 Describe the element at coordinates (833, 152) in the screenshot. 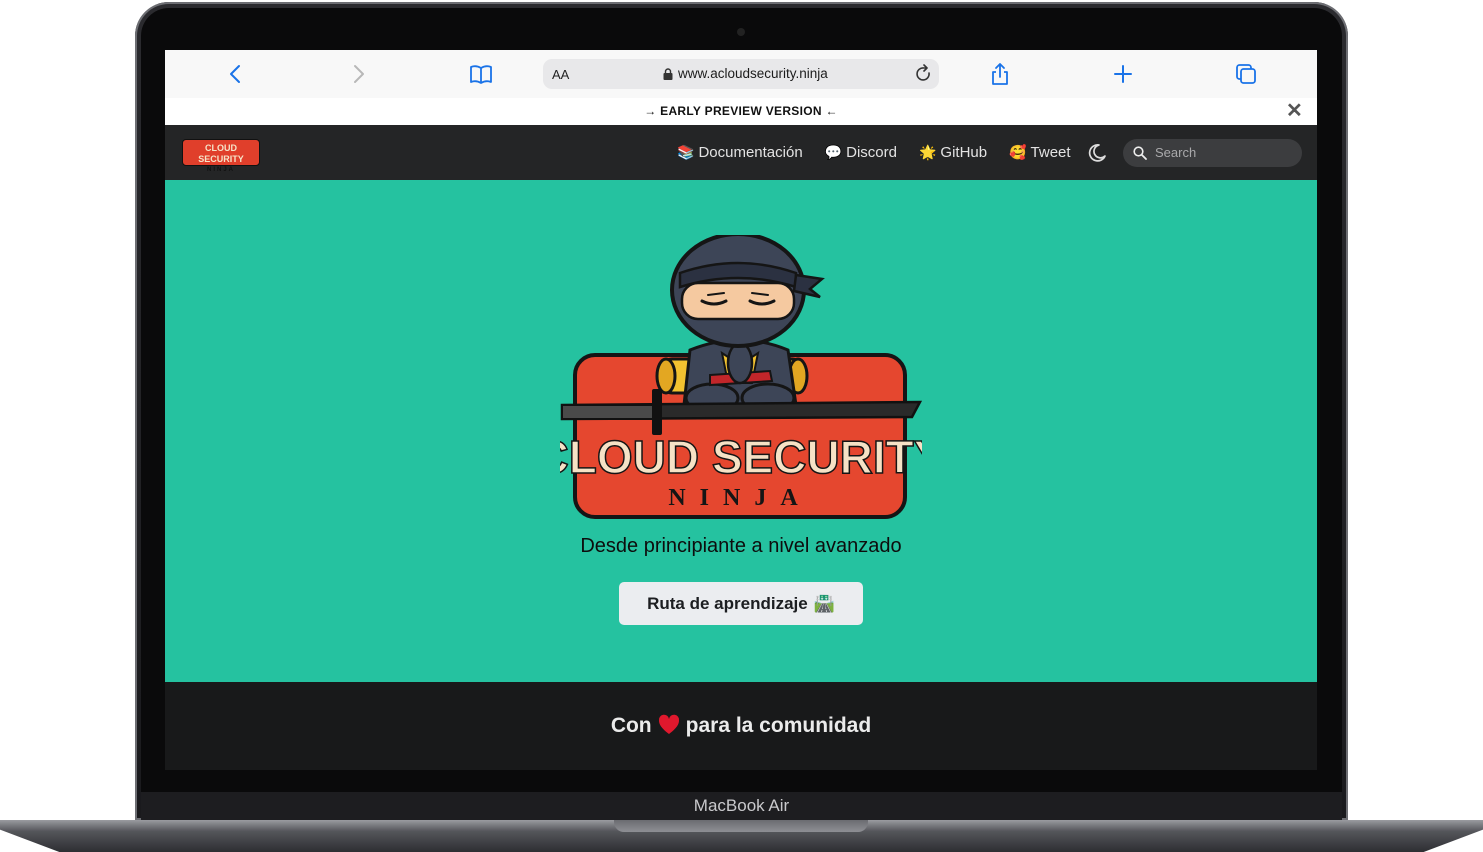

I see `speech-bubble-icon: 💬` at that location.